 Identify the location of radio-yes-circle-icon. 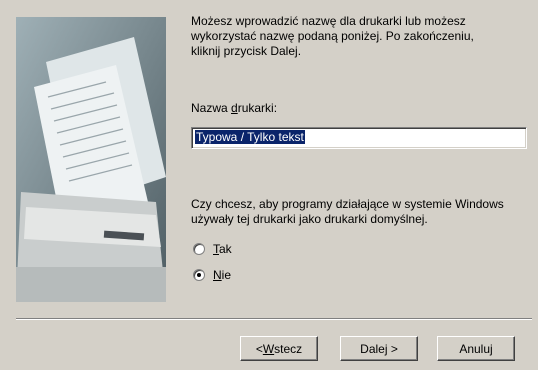
(199, 249).